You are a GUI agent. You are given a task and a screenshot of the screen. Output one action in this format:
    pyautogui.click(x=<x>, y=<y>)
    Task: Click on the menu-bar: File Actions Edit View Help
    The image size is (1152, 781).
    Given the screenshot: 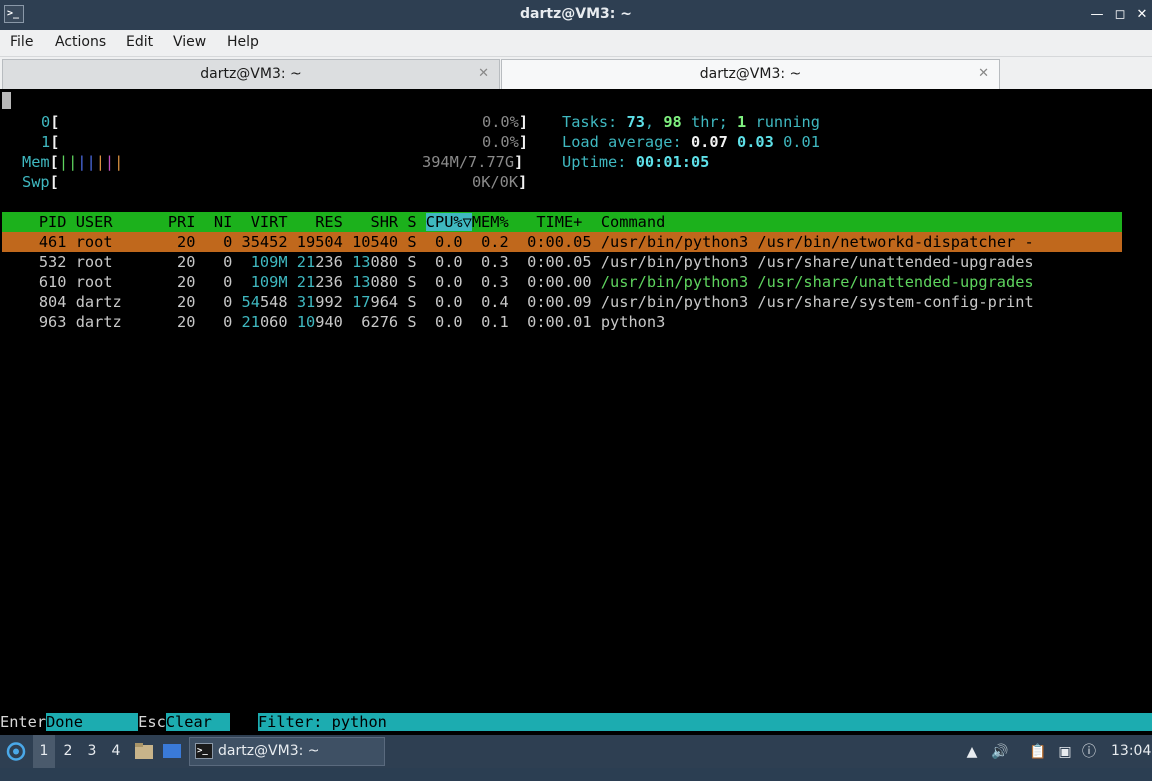 What is the action you would take?
    pyautogui.click(x=576, y=43)
    